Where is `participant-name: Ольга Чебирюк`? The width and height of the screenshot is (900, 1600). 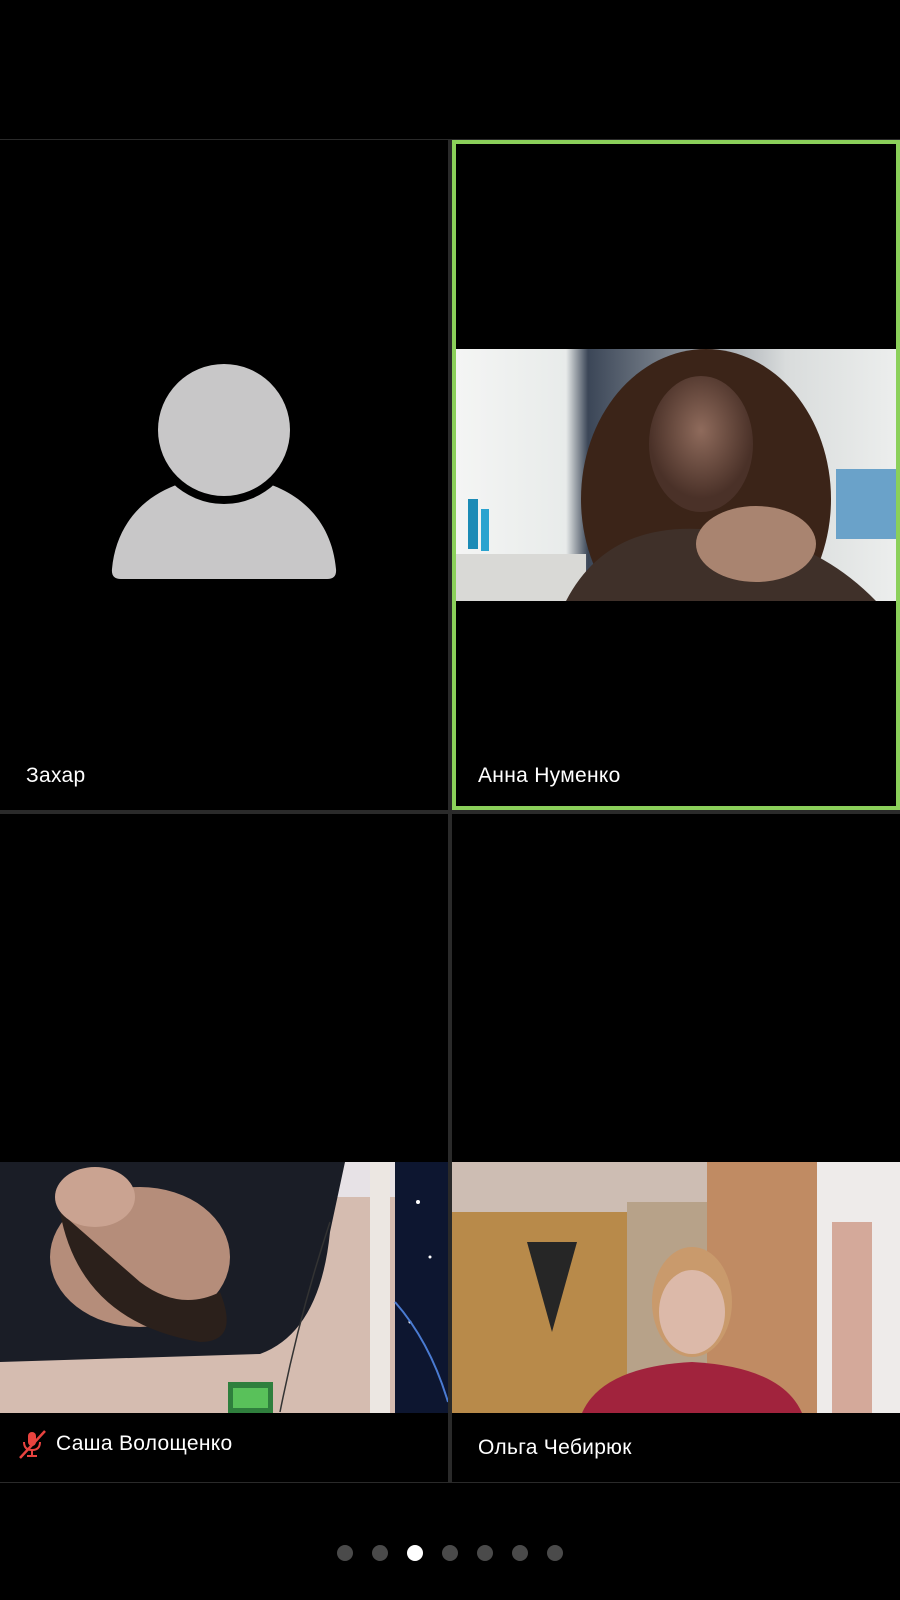 participant-name: Ольга Чебирюк is located at coordinates (555, 1447).